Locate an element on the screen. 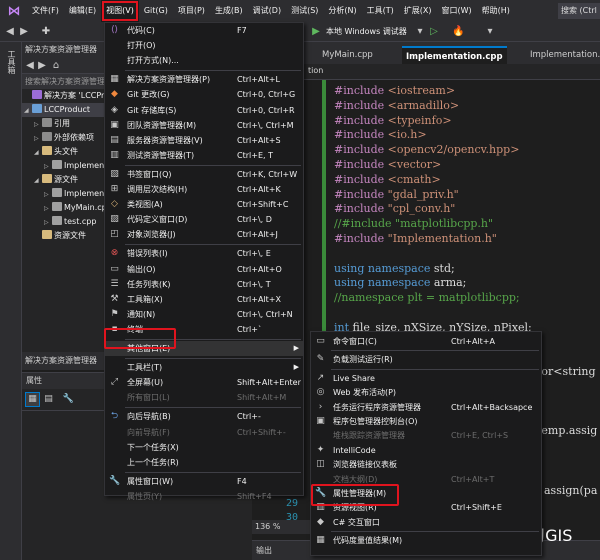  menu-item-code-metrics: ▦ 代码度量值结果(M) is located at coordinates (426, 540).